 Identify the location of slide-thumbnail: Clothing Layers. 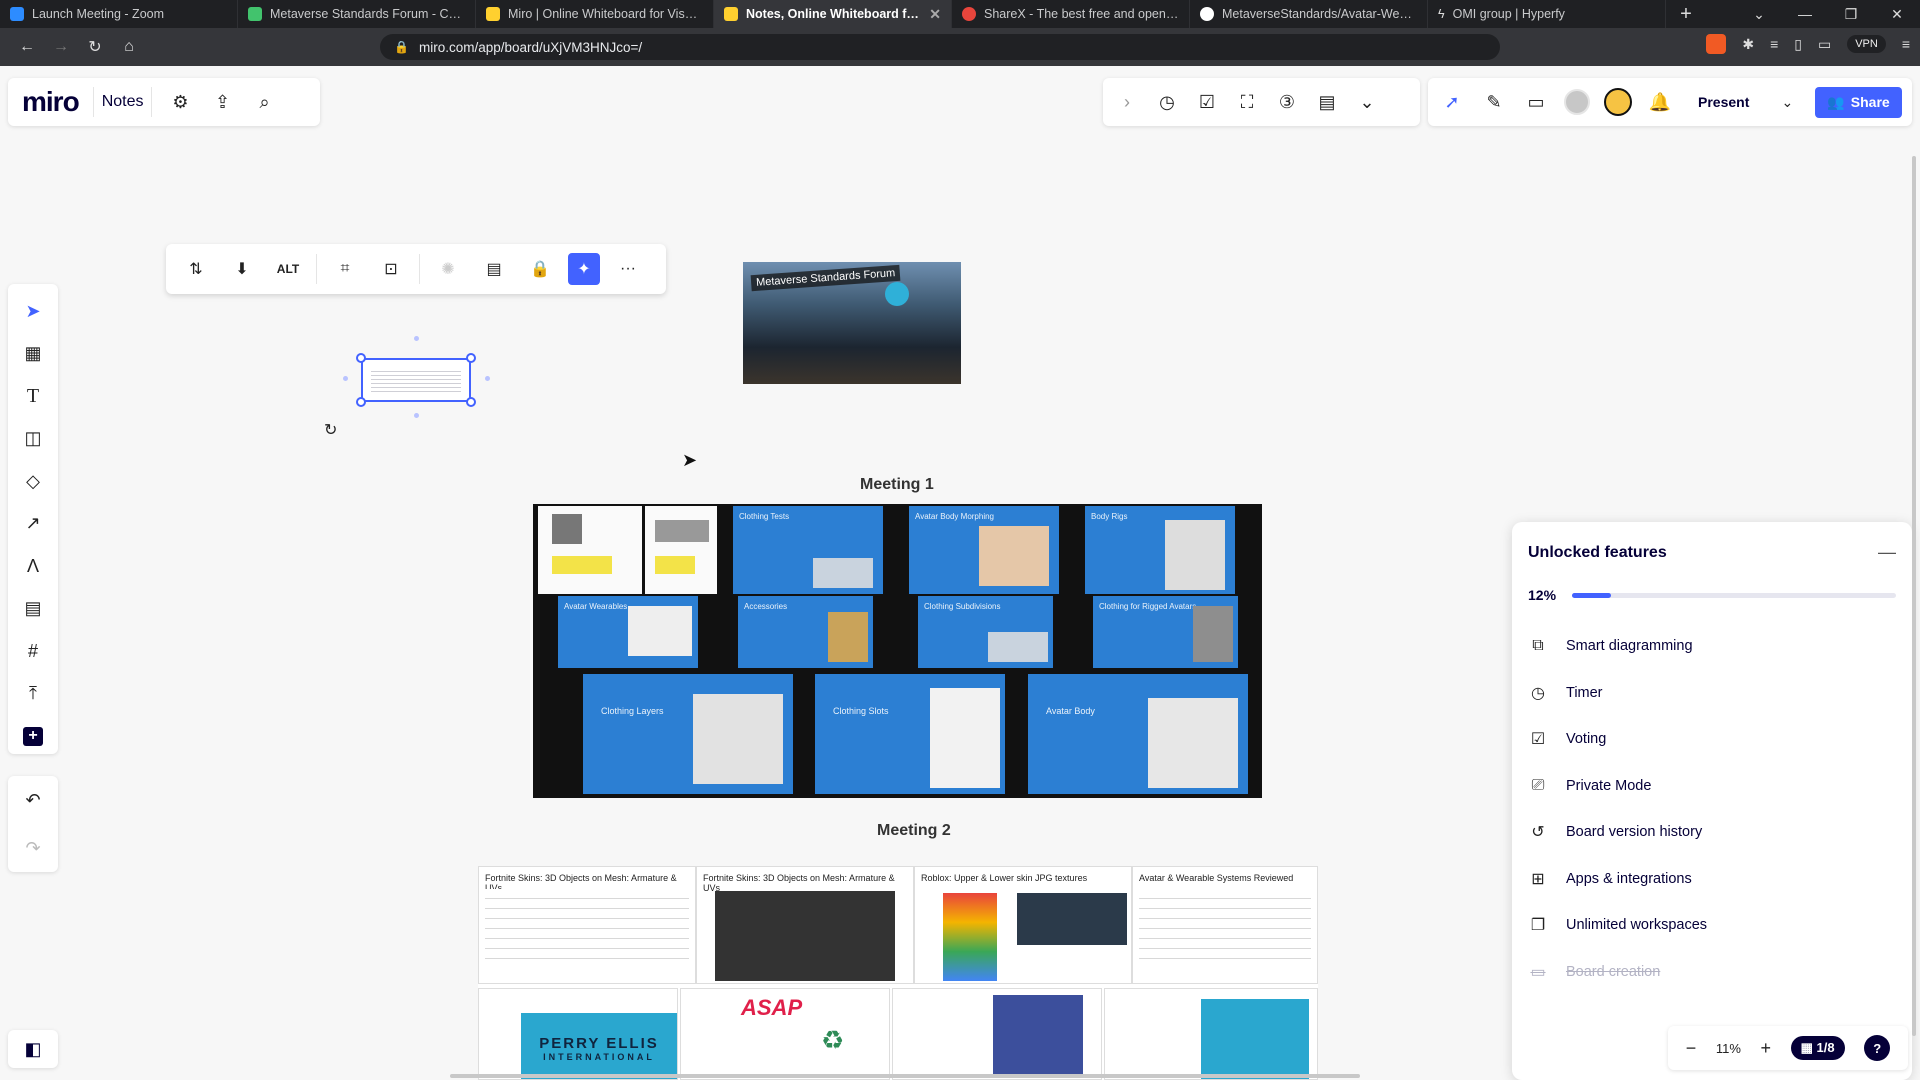
(688, 734).